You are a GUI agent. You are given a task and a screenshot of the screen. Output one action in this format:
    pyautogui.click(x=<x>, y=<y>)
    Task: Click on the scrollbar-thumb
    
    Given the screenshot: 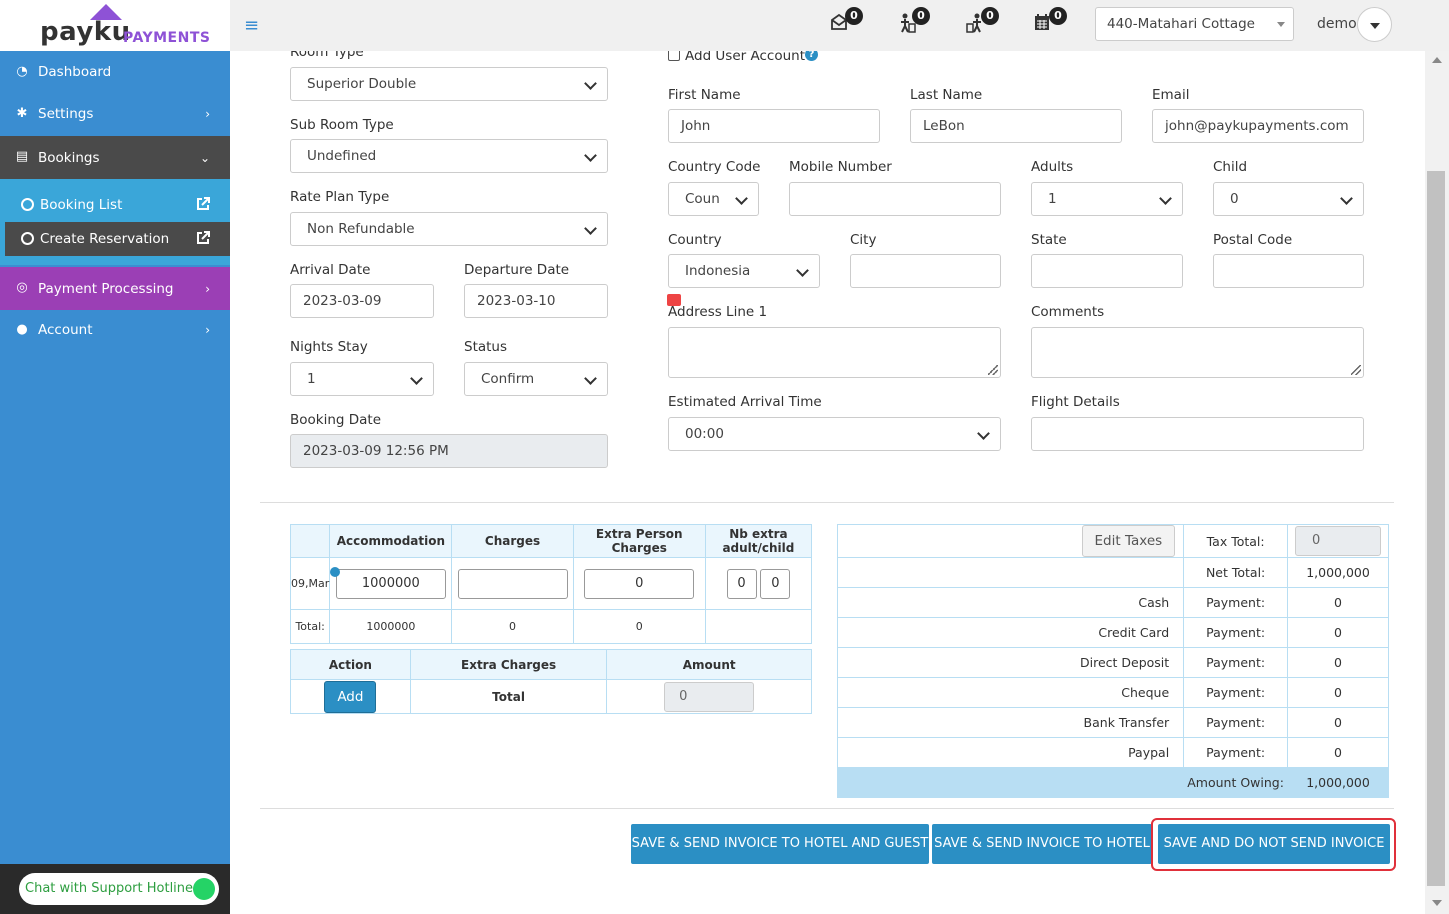 What is the action you would take?
    pyautogui.click(x=1436, y=528)
    